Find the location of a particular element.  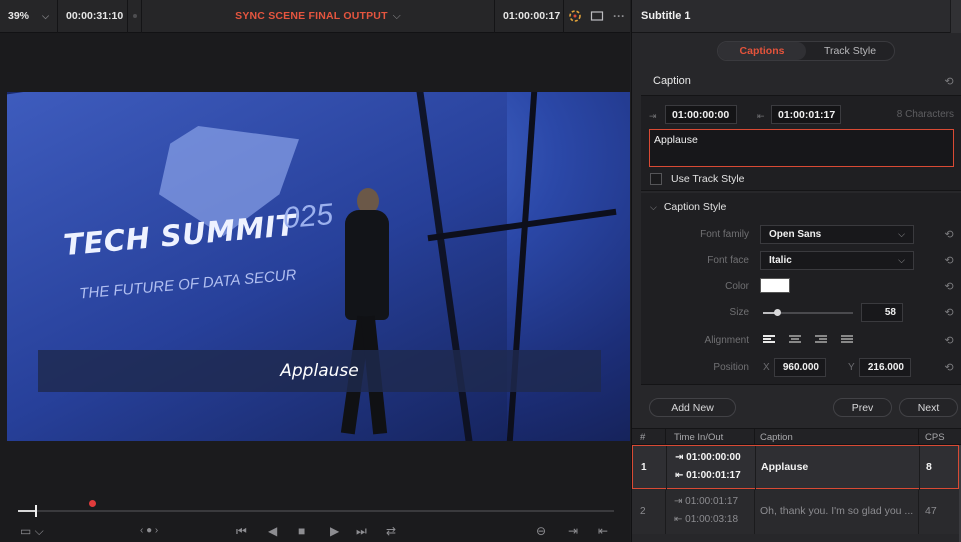

column-header-caption: Caption is located at coordinates (776, 437).